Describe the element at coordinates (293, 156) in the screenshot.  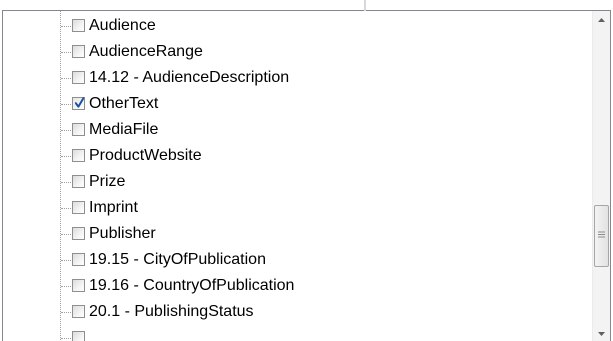
I see `tree-item: ProductWebsite` at that location.